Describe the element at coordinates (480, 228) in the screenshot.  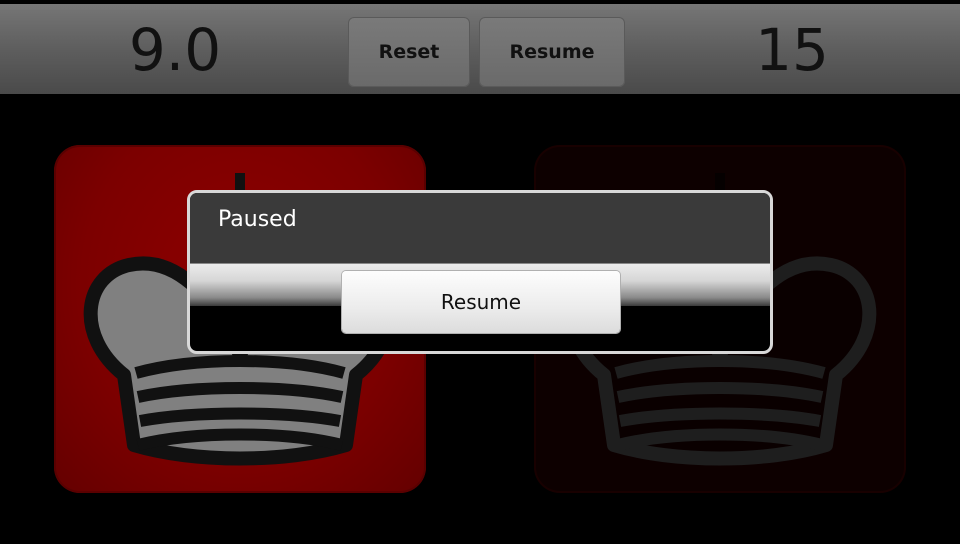
I see `dialog-title-bar: Paused` at that location.